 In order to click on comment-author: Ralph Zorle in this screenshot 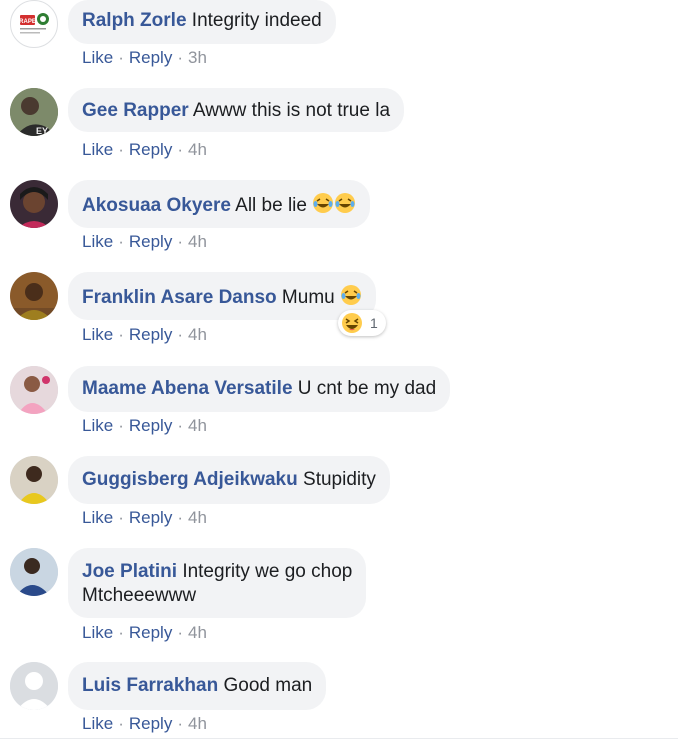, I will do `click(134, 20)`.